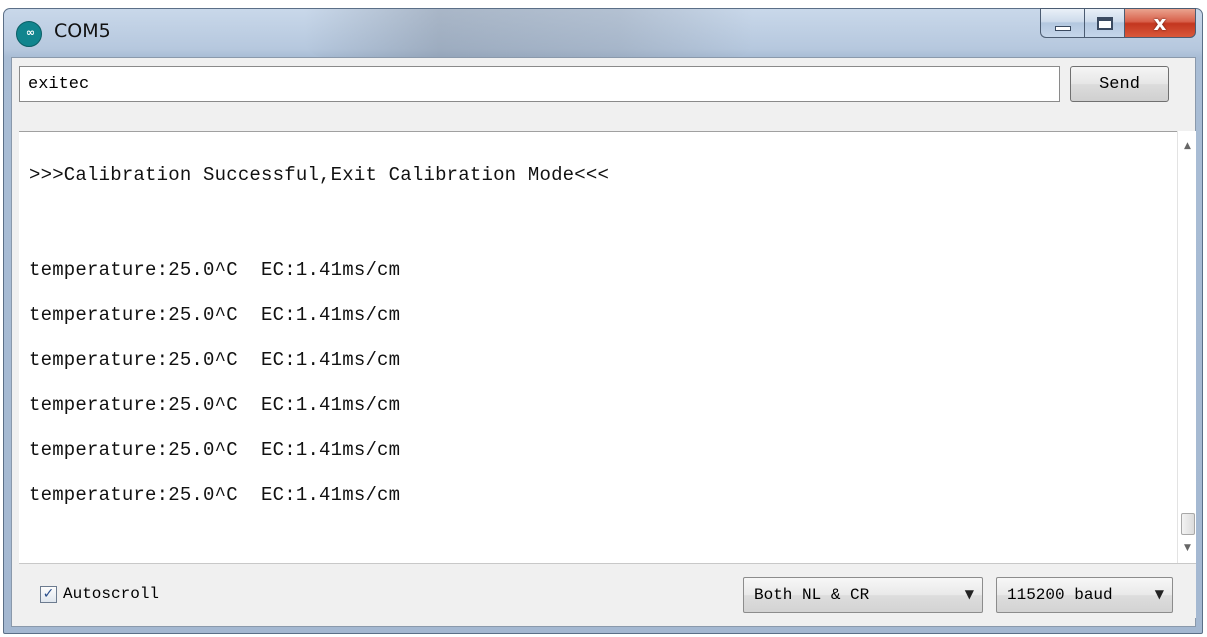  I want to click on baud-rate-value: 115200 baud, so click(1060, 595).